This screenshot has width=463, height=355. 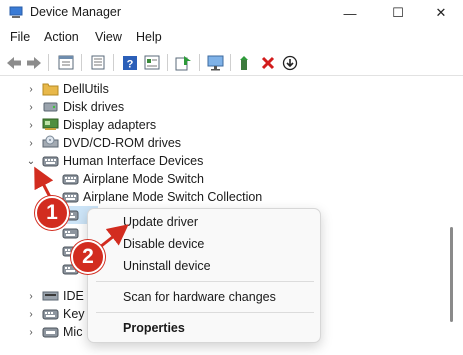 I want to click on title-bar: Device Manager — ☐ ✕, so click(x=231, y=13).